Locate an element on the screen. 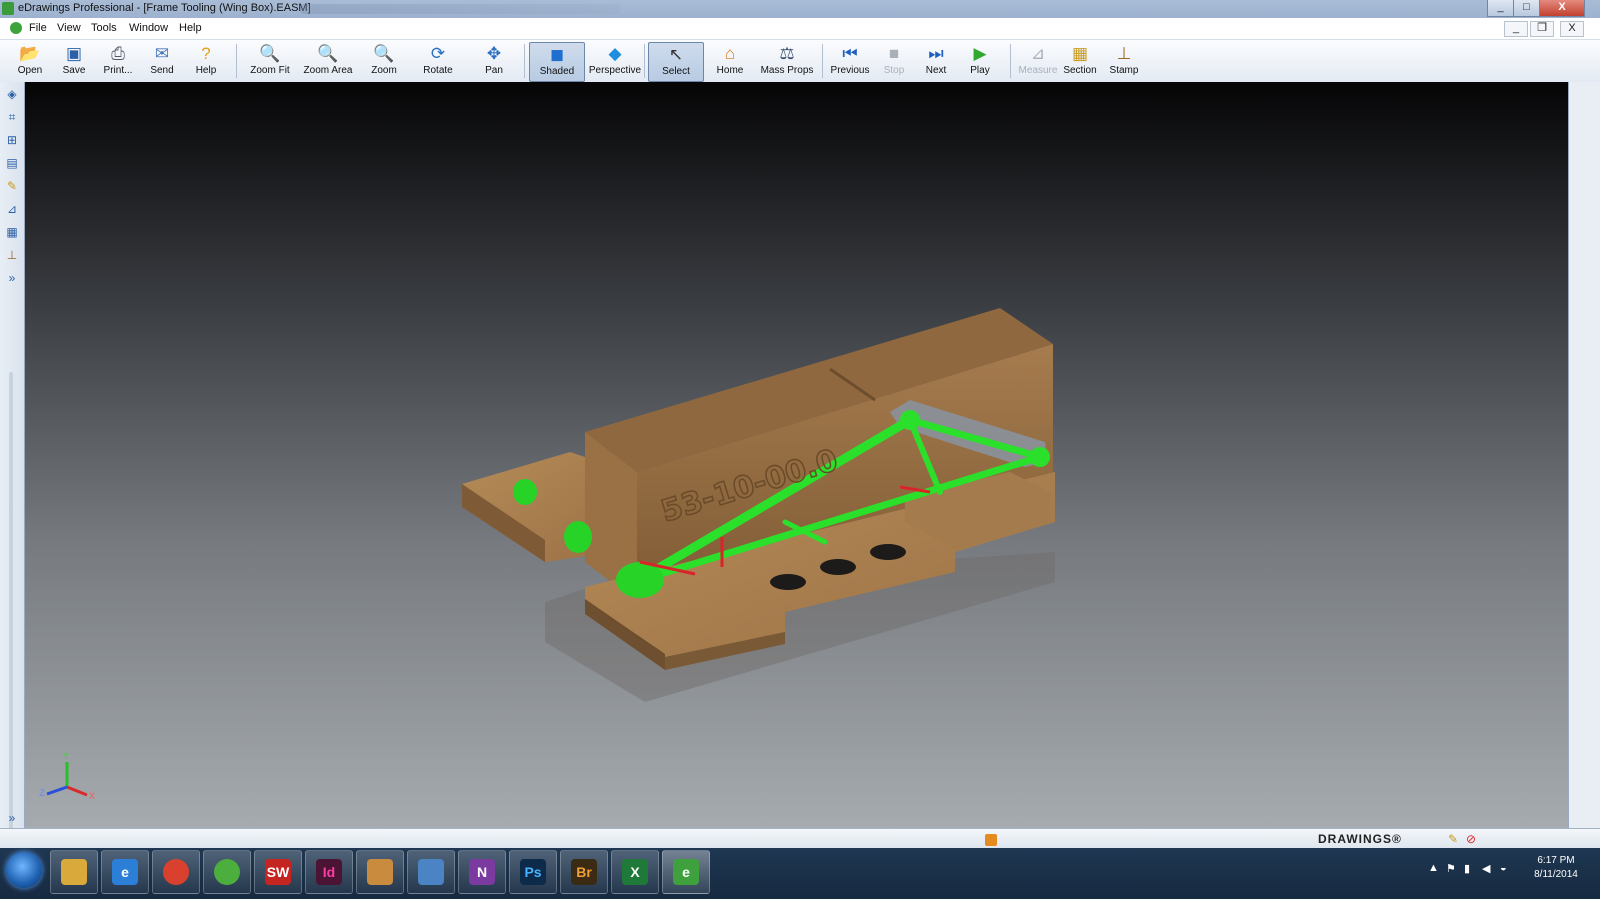 This screenshot has height=899, width=1600. expand-panel-icon: » is located at coordinates (12, 278).